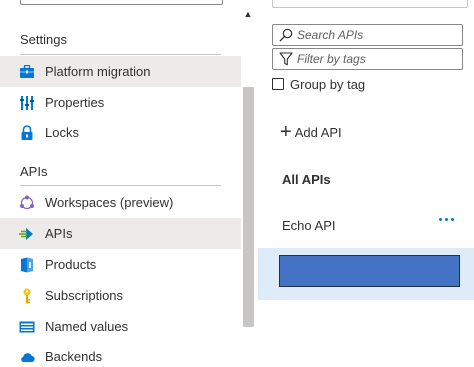  What do you see at coordinates (43, 39) in the screenshot?
I see `section-header-settings: Settings` at bounding box center [43, 39].